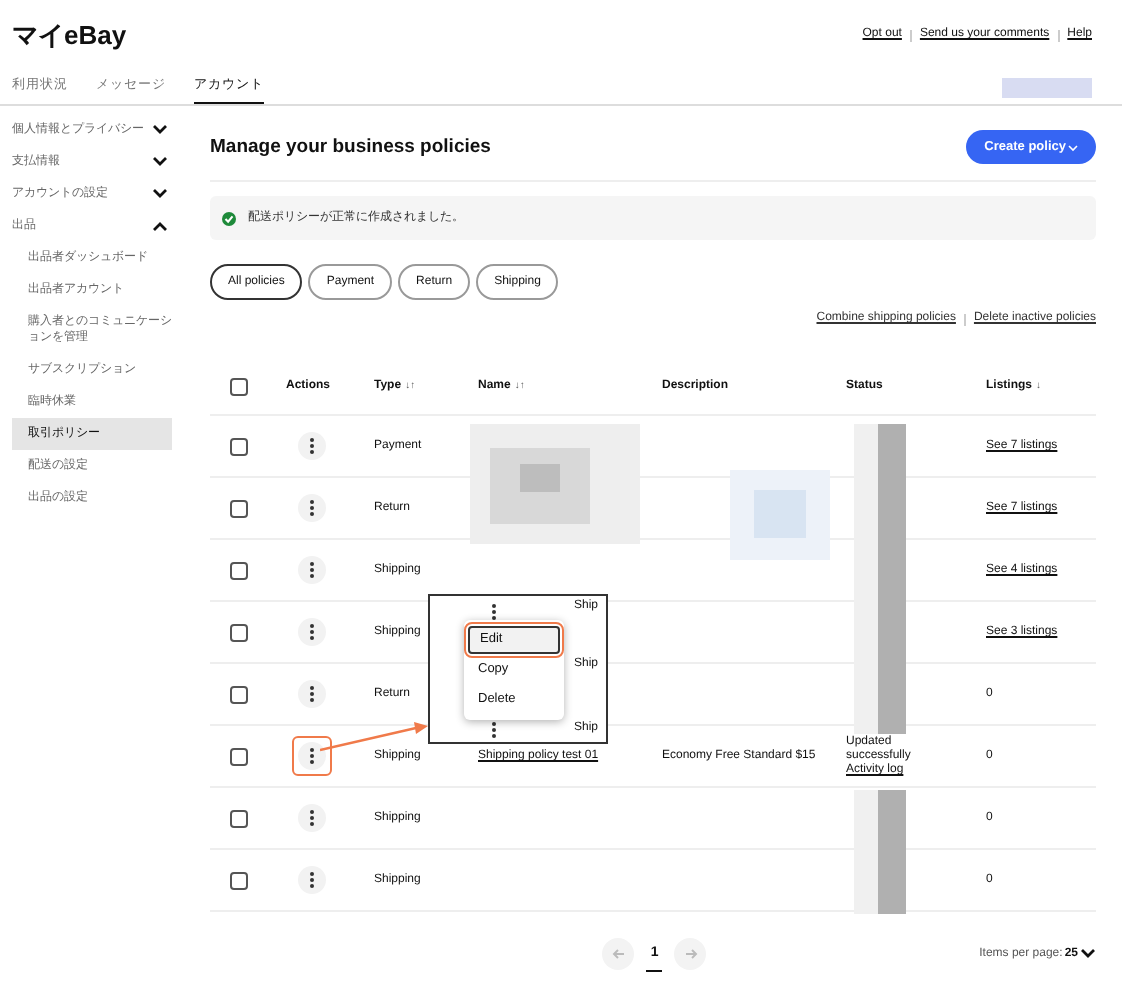 The width and height of the screenshot is (1122, 988). What do you see at coordinates (229, 218) in the screenshot?
I see `check-circle-icon` at bounding box center [229, 218].